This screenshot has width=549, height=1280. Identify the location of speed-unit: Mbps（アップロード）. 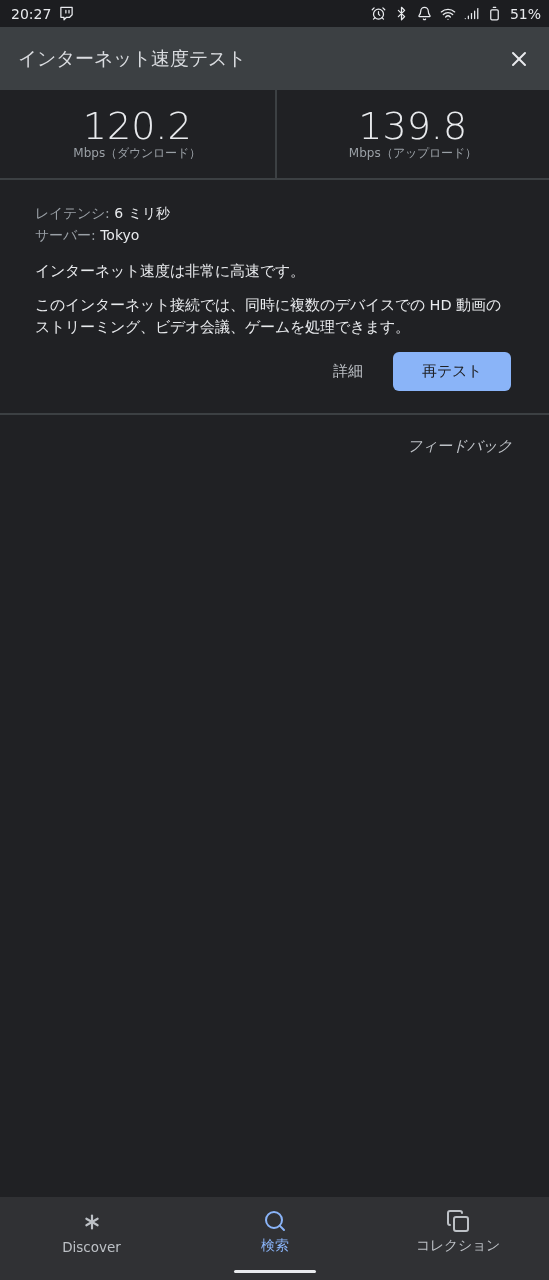
(412, 153).